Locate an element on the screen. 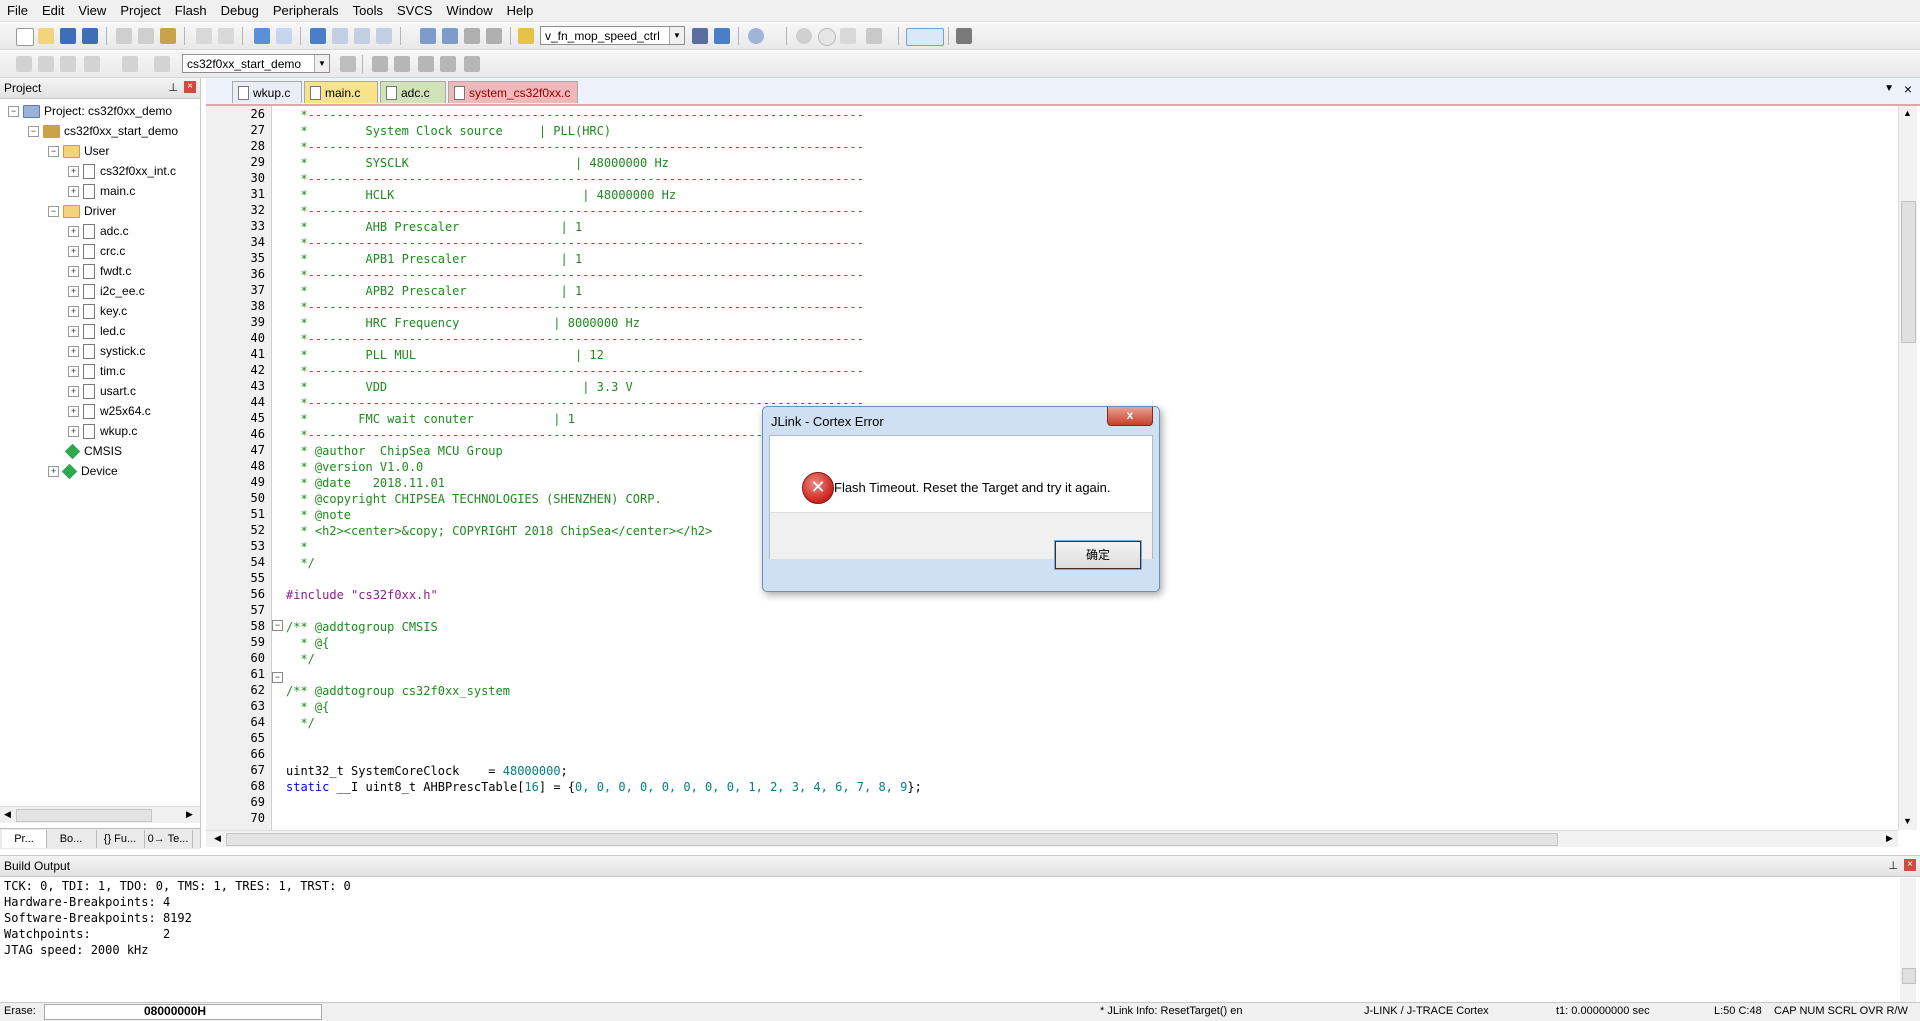 This screenshot has height=1021, width=1920. copy-icon is located at coordinates (146, 36).